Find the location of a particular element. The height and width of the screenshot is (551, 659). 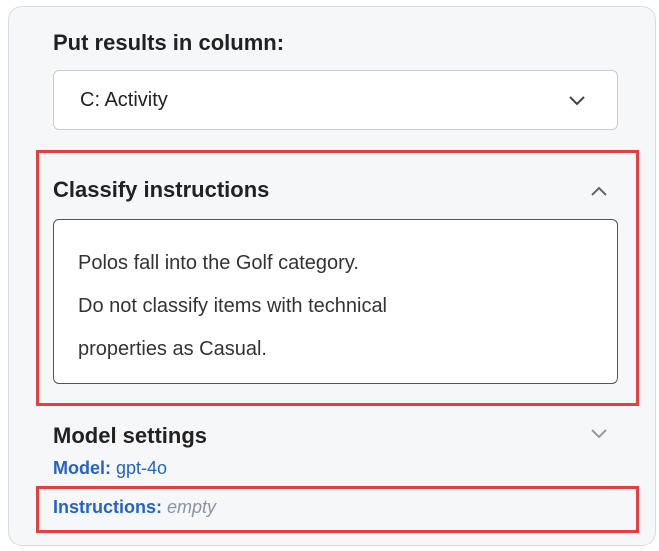

instructions-setting-row: Instructions: empty is located at coordinates (134, 507).